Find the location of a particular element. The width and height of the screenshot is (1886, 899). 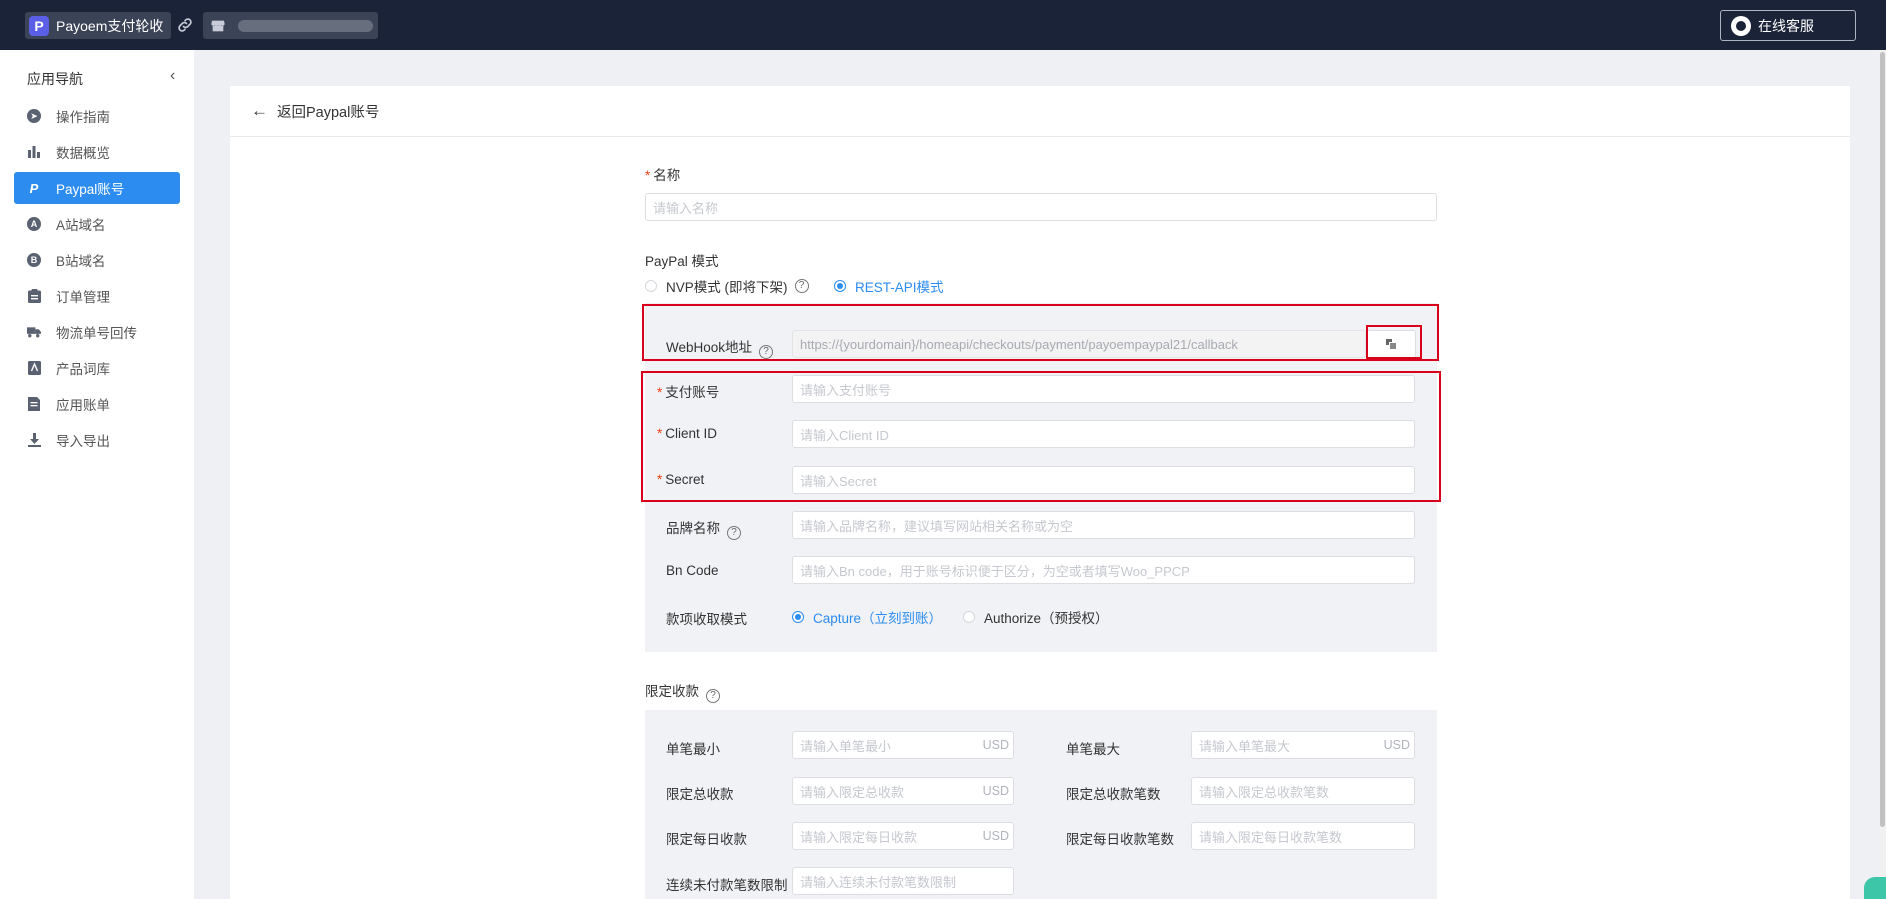

compass-icon: ➤ is located at coordinates (34, 116).